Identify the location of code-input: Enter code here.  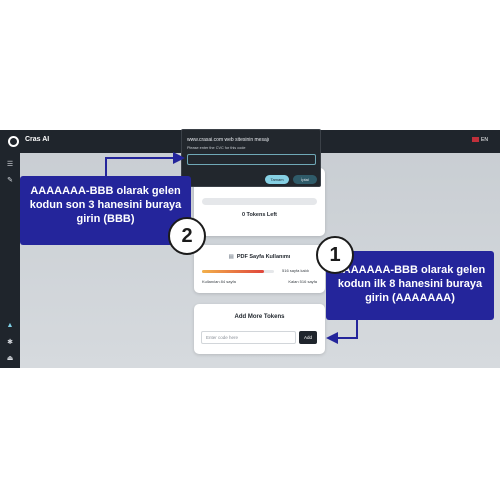
(248, 337).